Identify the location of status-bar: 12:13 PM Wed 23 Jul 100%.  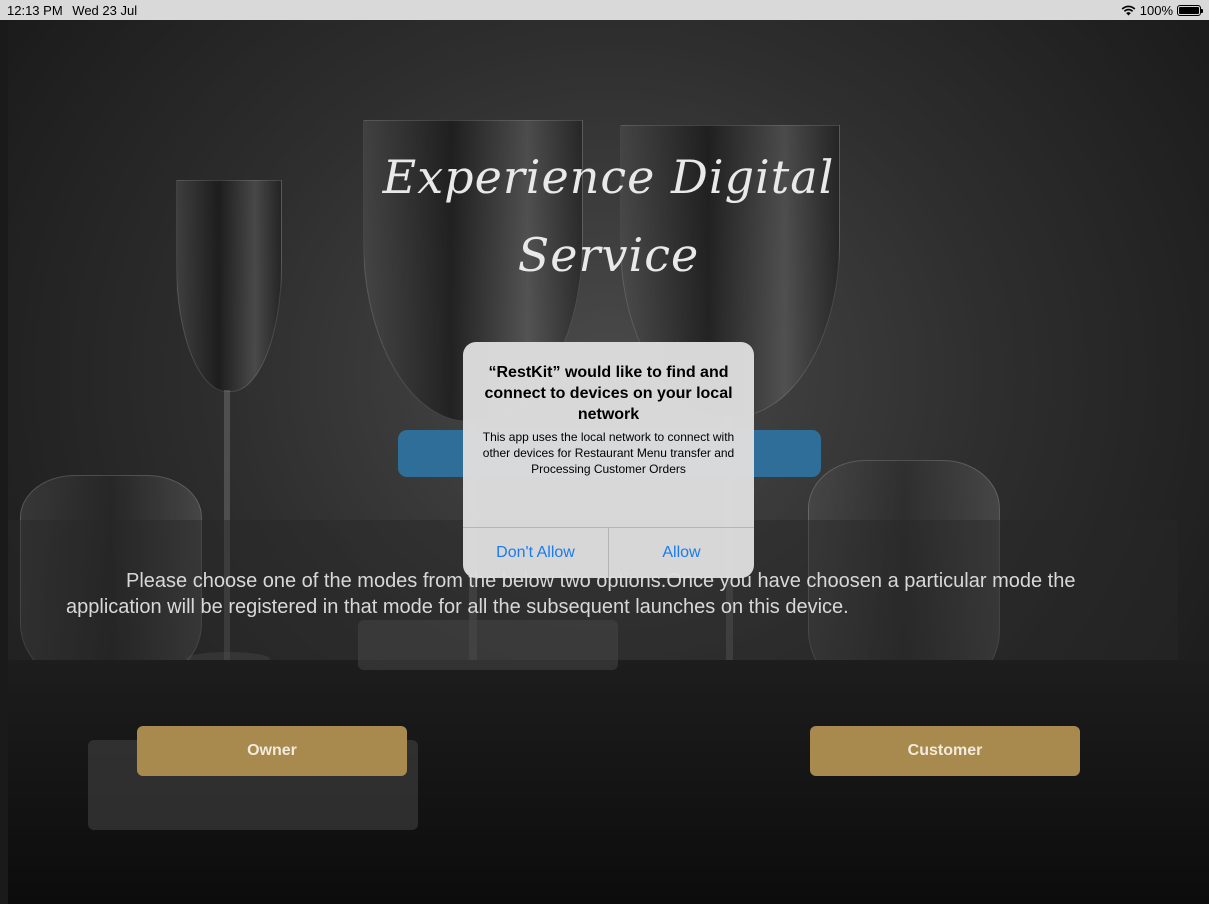
(604, 10).